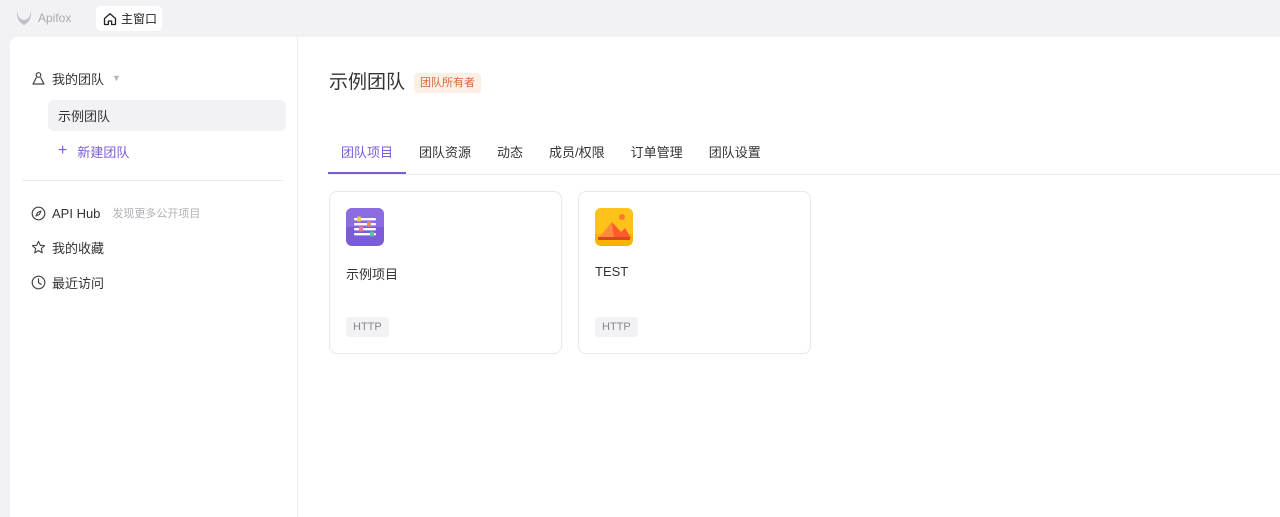 The width and height of the screenshot is (1280, 517). What do you see at coordinates (372, 274) in the screenshot?
I see `project-name: 示例项目` at bounding box center [372, 274].